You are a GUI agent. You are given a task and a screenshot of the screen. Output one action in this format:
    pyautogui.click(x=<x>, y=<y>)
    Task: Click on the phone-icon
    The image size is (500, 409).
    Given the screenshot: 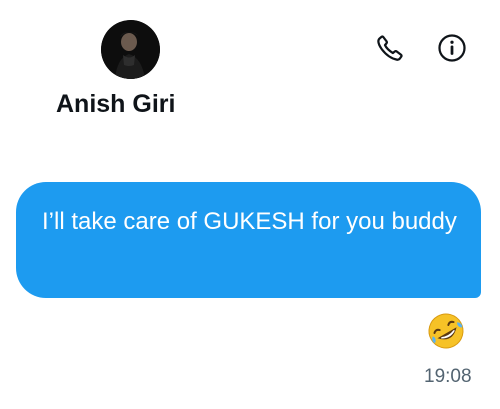 What is the action you would take?
    pyautogui.click(x=390, y=48)
    